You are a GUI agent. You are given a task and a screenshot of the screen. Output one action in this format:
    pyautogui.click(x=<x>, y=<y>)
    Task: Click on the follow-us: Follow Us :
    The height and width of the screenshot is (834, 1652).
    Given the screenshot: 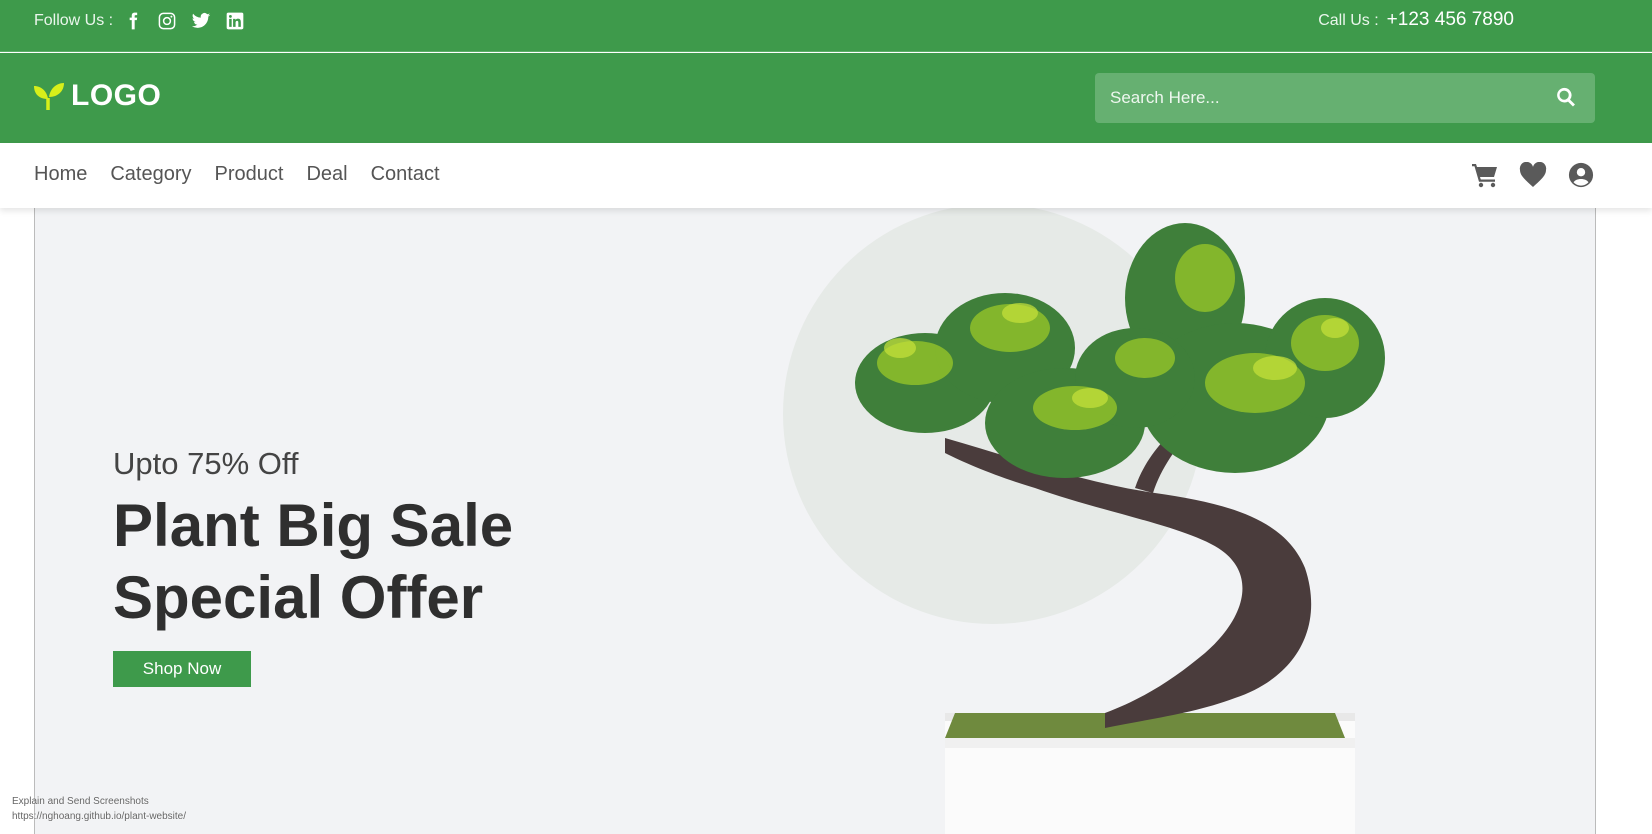 What is the action you would take?
    pyautogui.click(x=146, y=21)
    